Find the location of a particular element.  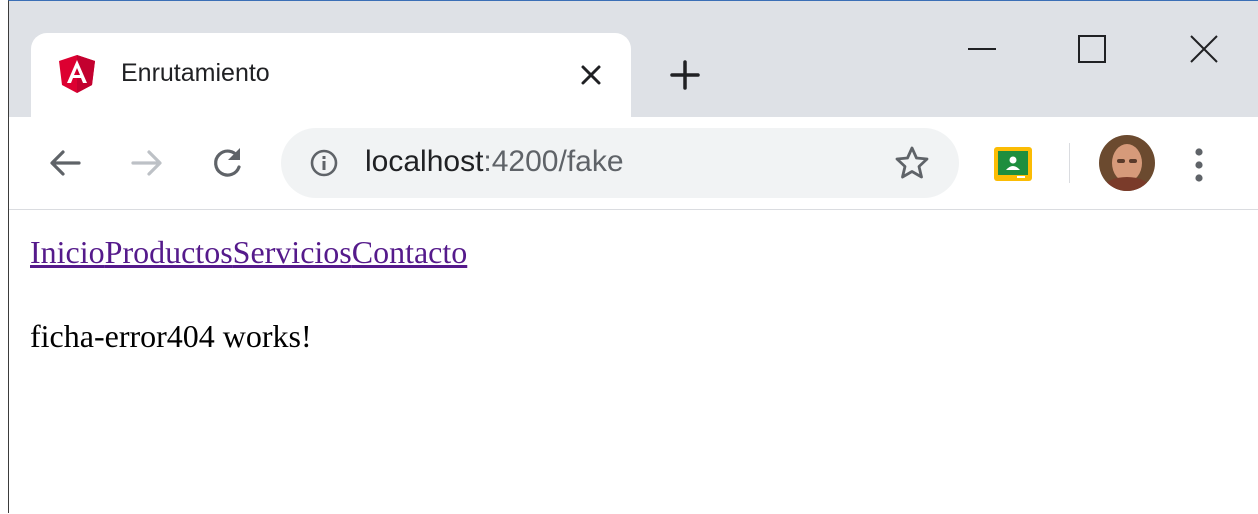

close-tab-icon is located at coordinates (591, 75).